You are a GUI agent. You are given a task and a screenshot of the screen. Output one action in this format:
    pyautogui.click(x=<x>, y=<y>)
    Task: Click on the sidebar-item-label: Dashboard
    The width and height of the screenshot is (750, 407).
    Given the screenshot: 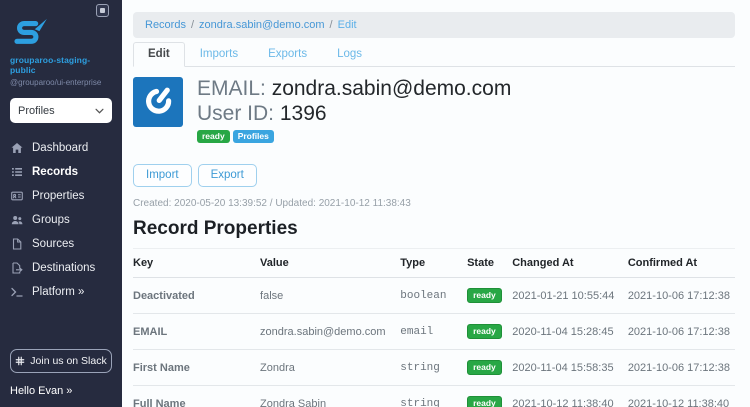 What is the action you would take?
    pyautogui.click(x=60, y=148)
    